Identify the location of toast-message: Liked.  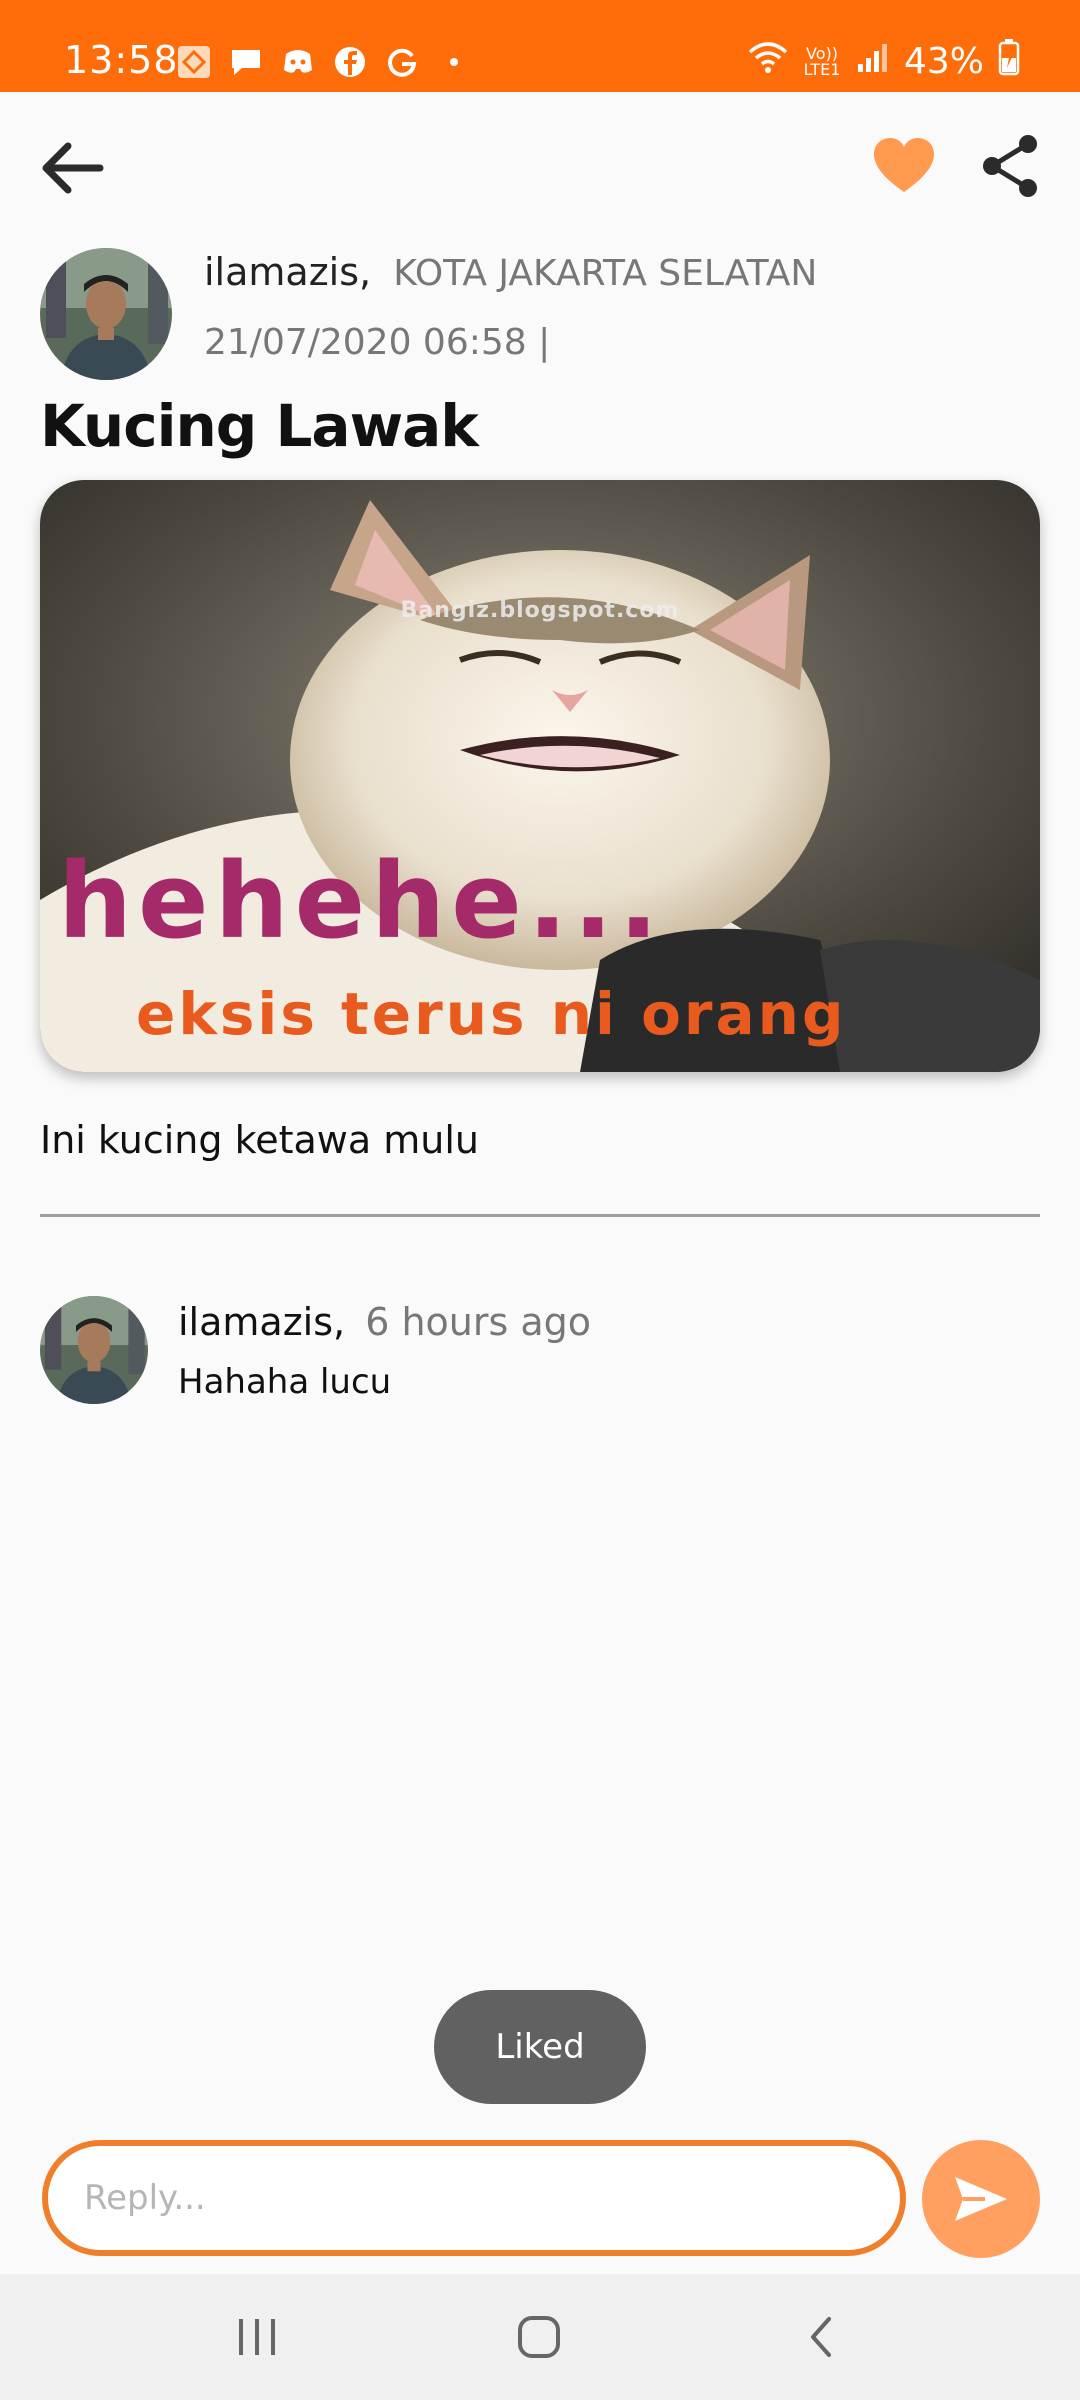
(540, 2047).